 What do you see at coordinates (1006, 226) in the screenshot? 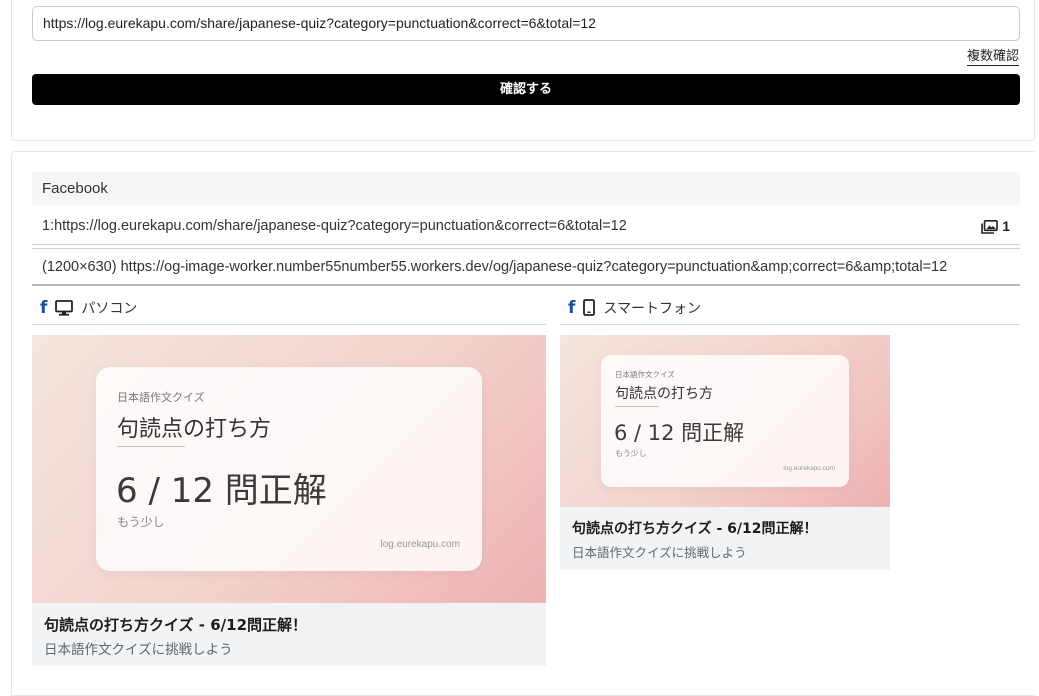
I see `image-count: 1` at bounding box center [1006, 226].